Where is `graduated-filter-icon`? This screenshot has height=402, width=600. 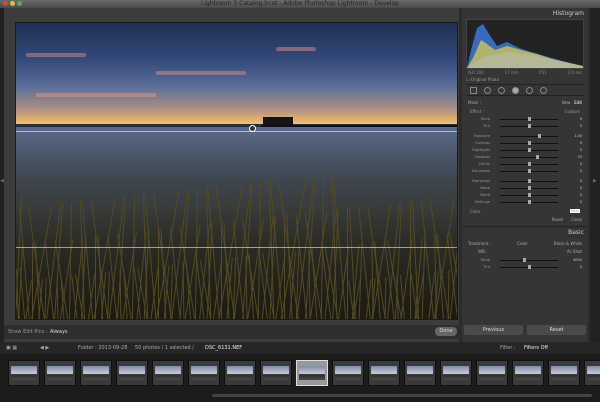 graduated-filter-icon is located at coordinates (515, 90).